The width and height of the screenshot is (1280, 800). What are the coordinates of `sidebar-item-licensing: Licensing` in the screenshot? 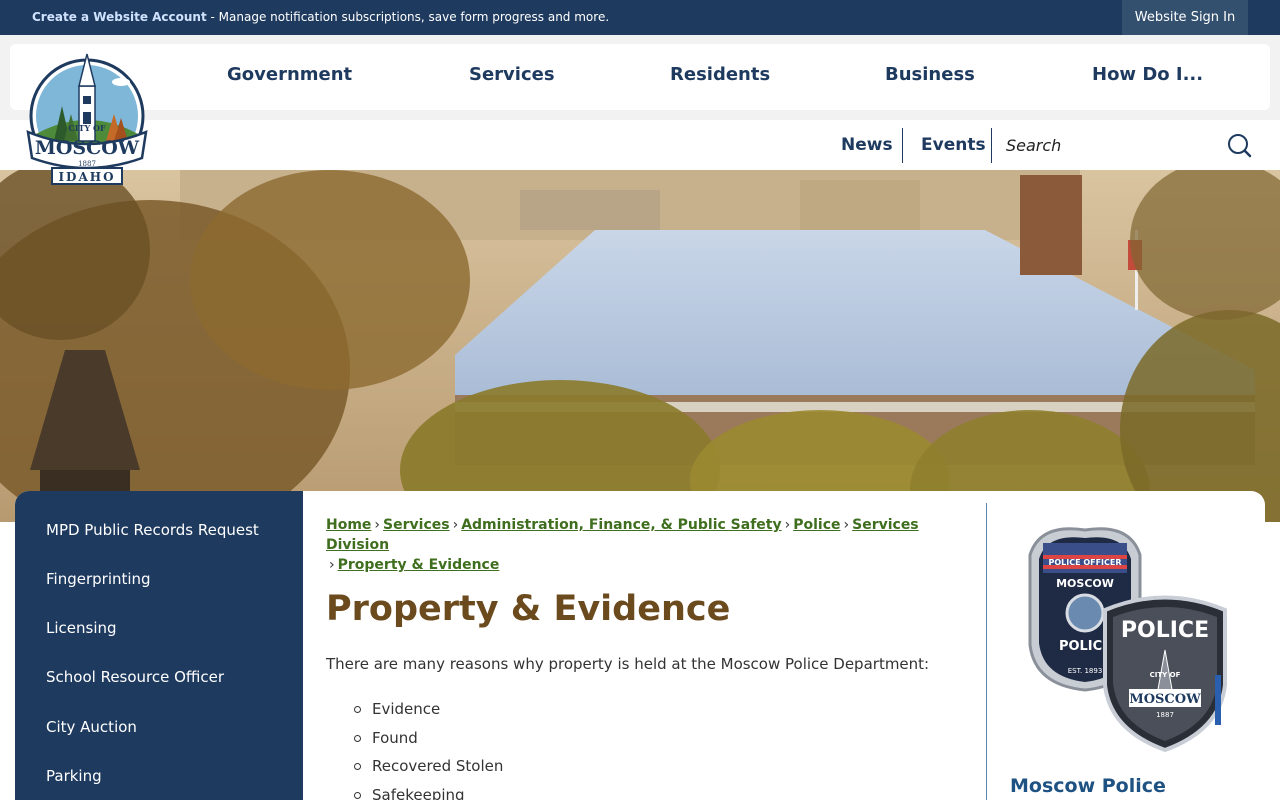 It's located at (81, 628).